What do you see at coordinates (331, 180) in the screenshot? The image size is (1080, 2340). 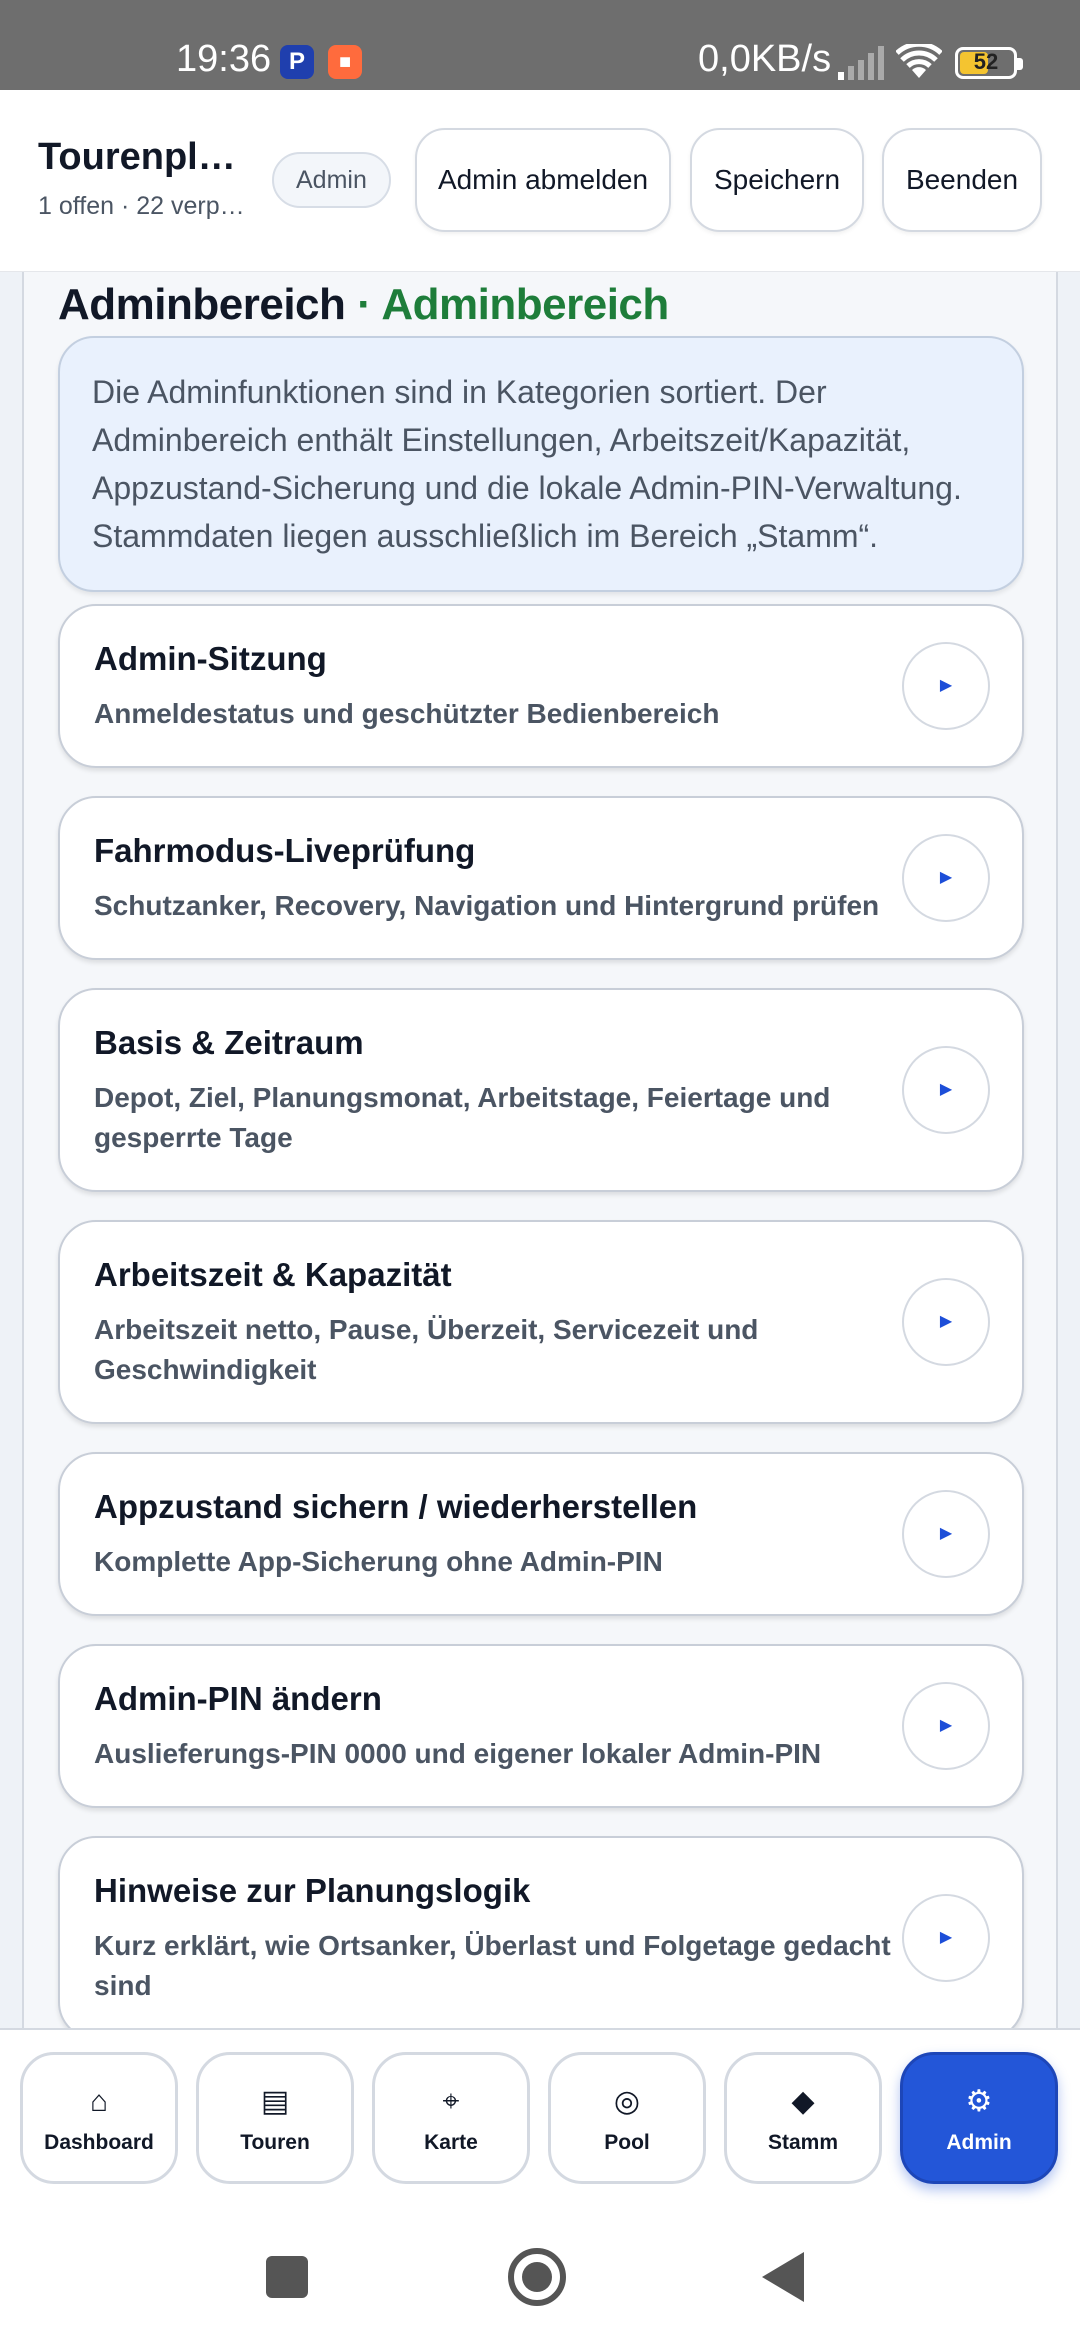 I see `role-chip: Admin` at bounding box center [331, 180].